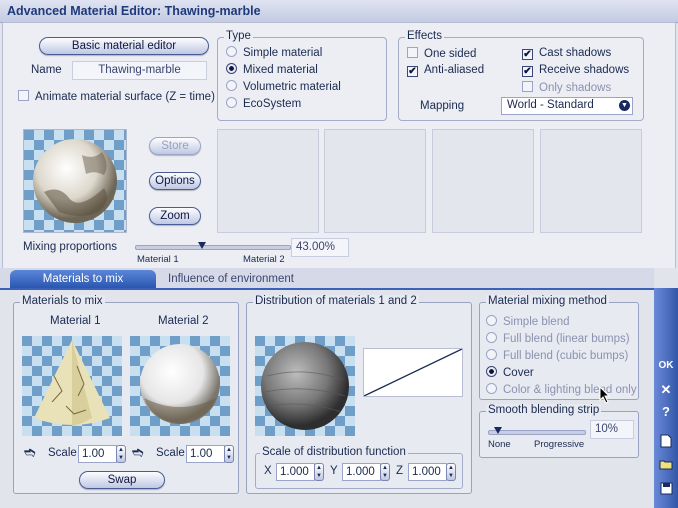 This screenshot has width=678, height=508. Describe the element at coordinates (575, 70) in the screenshot. I see `receive-shadows-checkbox: ✔ Receive shadows` at that location.